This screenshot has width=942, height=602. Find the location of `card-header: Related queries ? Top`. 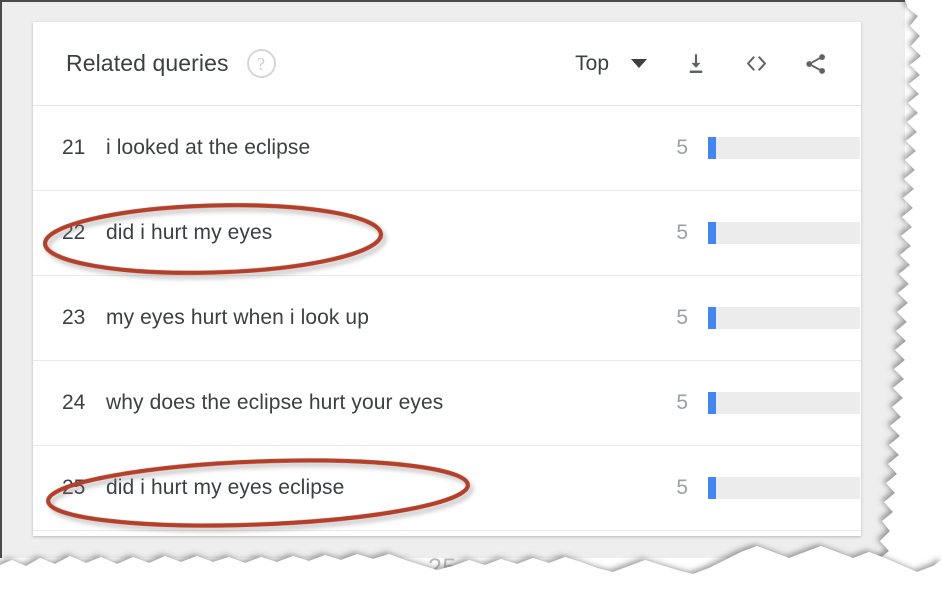

card-header: Related queries ? Top is located at coordinates (447, 64).